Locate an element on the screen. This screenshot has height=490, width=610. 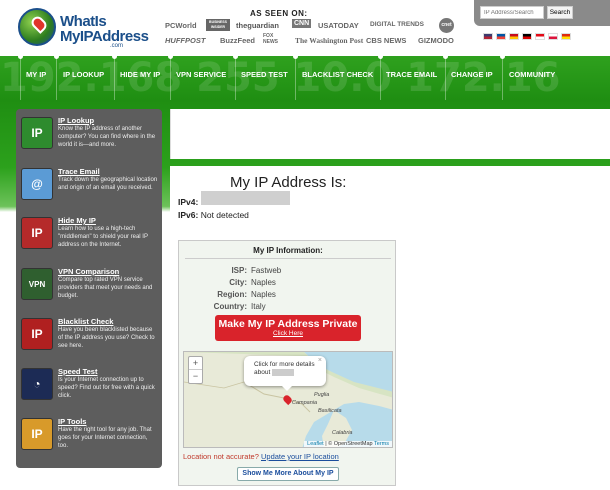
ipv6-label: IPv6: is located at coordinates (188, 215).